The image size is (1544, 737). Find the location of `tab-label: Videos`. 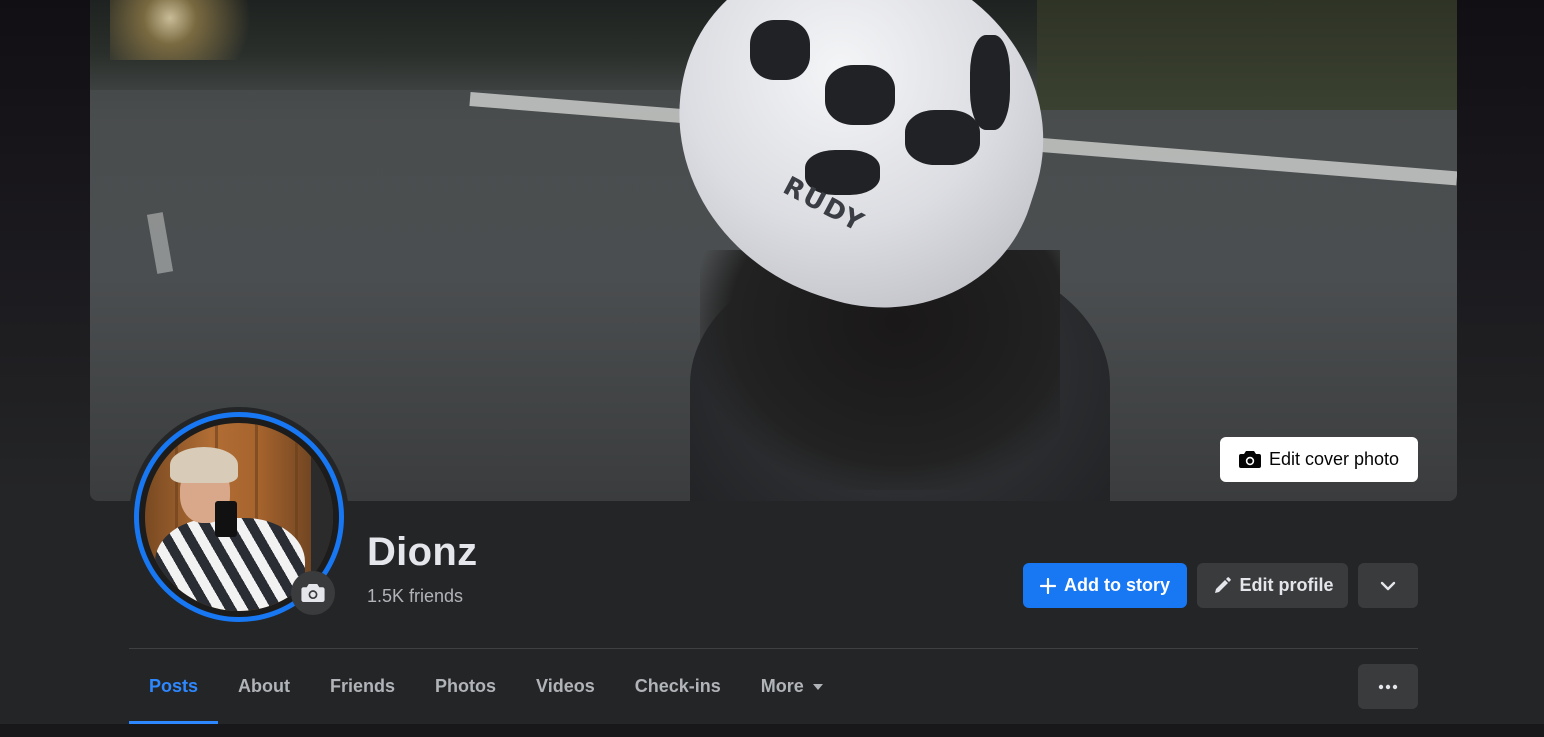

tab-label: Videos is located at coordinates (565, 686).